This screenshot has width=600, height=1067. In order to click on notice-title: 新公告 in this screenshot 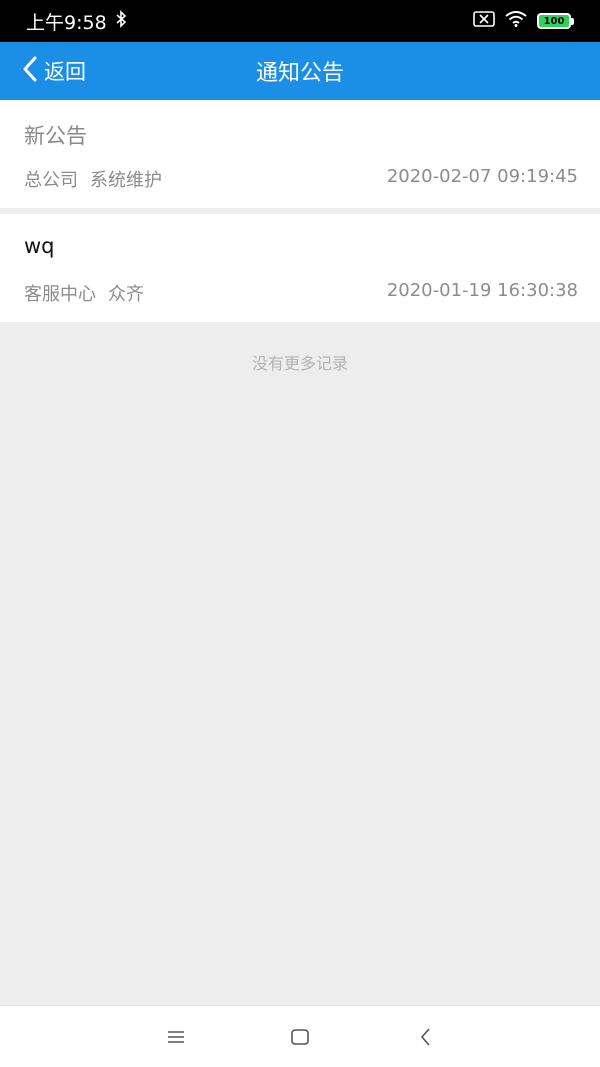, I will do `click(55, 136)`.